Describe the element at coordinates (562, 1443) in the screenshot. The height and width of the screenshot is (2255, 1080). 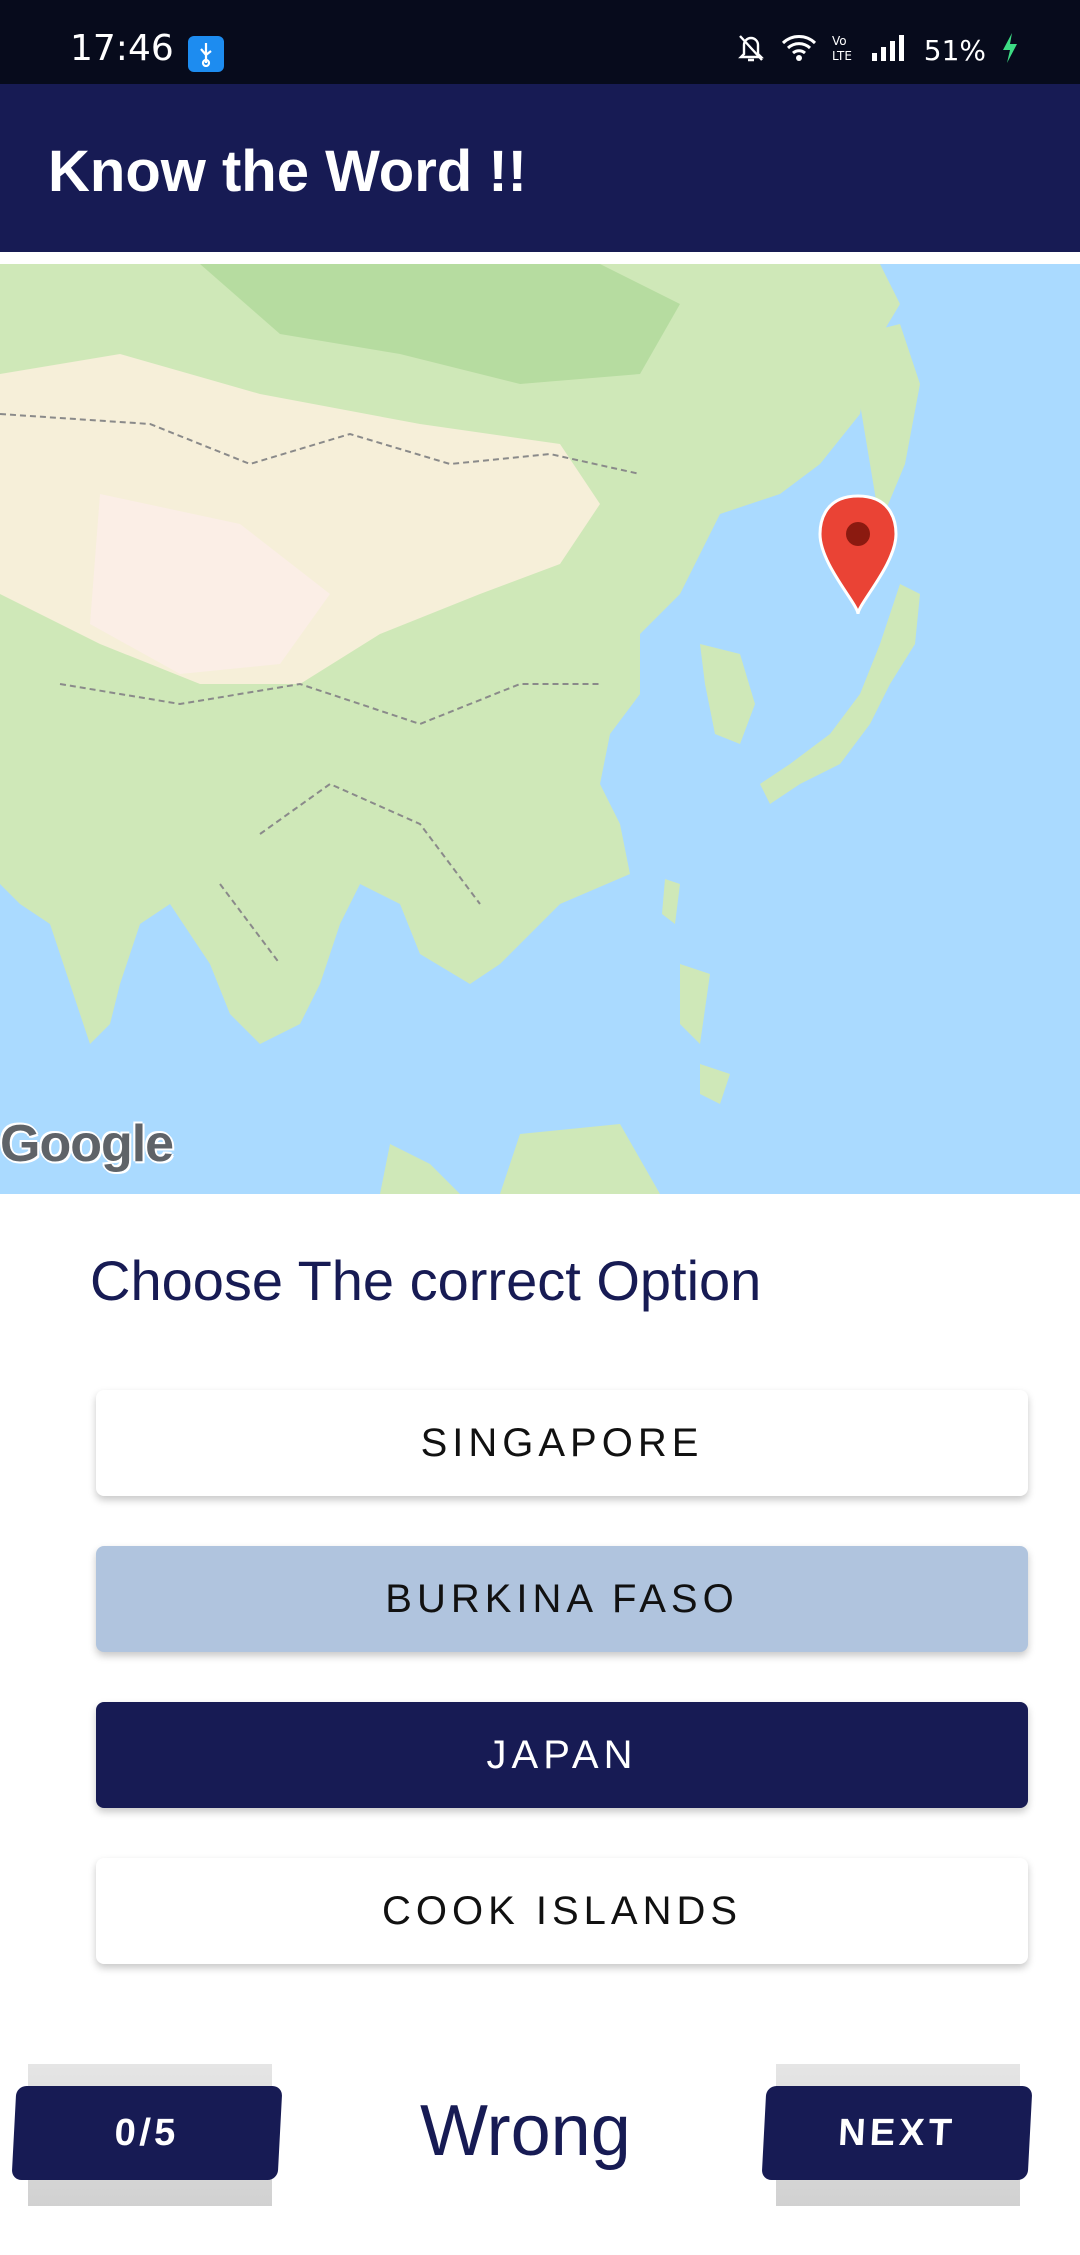
I see `option-button-singapore: SINGAPORE` at that location.